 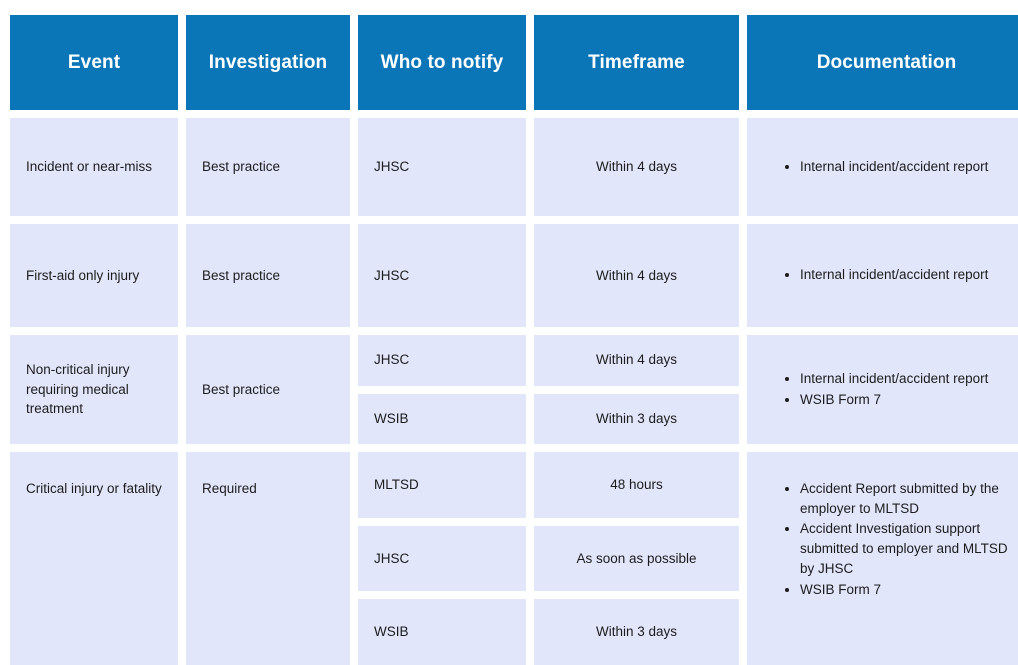 I want to click on cell-timeframe-sub: As soon as possible, so click(x=636, y=558).